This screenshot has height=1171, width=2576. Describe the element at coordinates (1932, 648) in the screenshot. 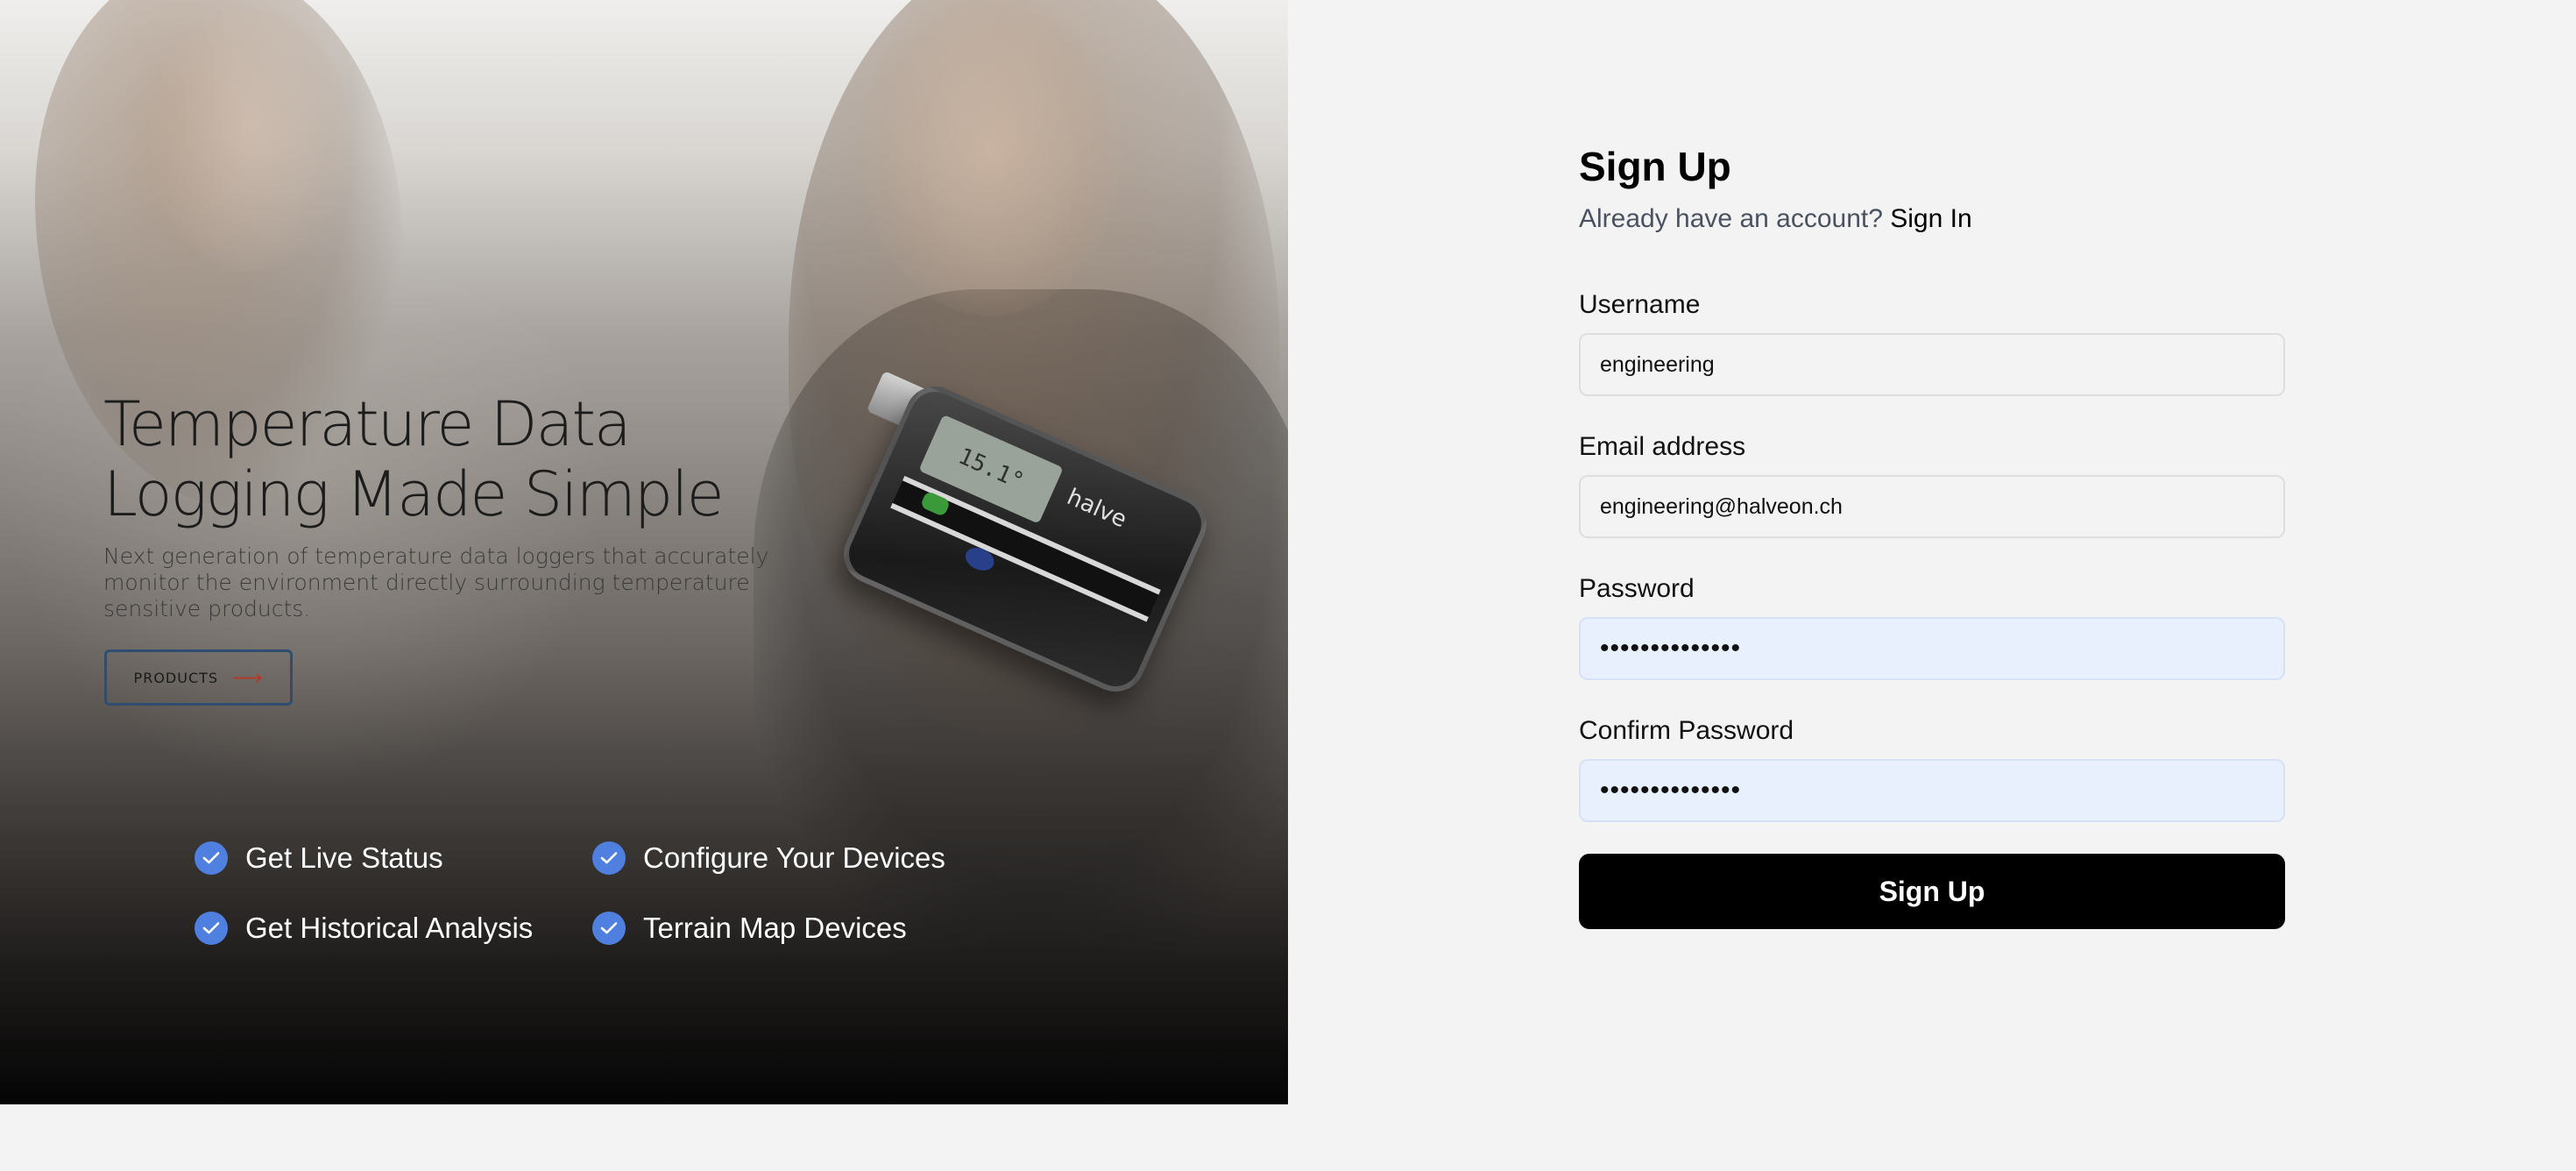

I see `password-field` at that location.